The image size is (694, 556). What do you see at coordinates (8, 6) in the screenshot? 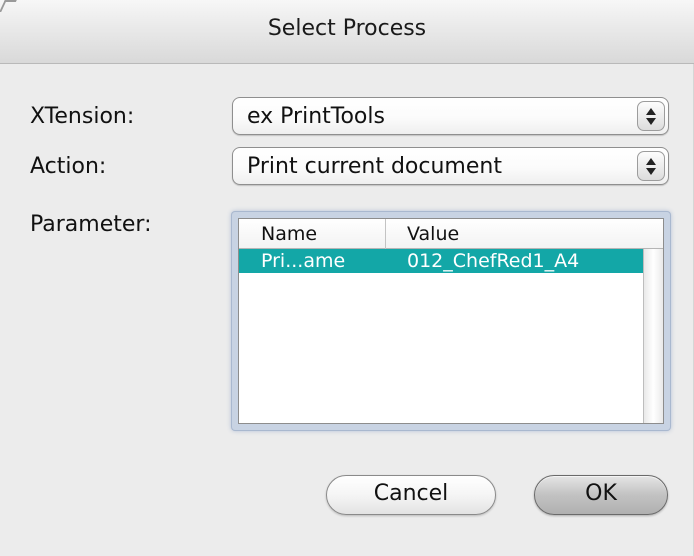
I see `window-corner-mark` at bounding box center [8, 6].